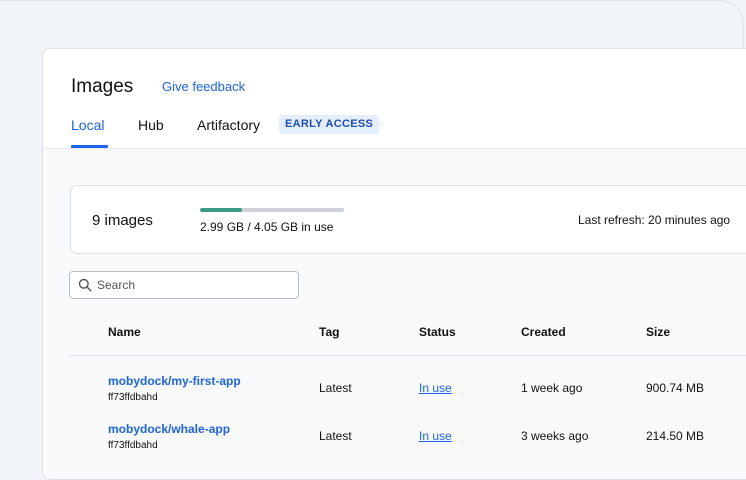  I want to click on disk-usage-text: 2.99 GB / 4.05 GB in use, so click(267, 227).